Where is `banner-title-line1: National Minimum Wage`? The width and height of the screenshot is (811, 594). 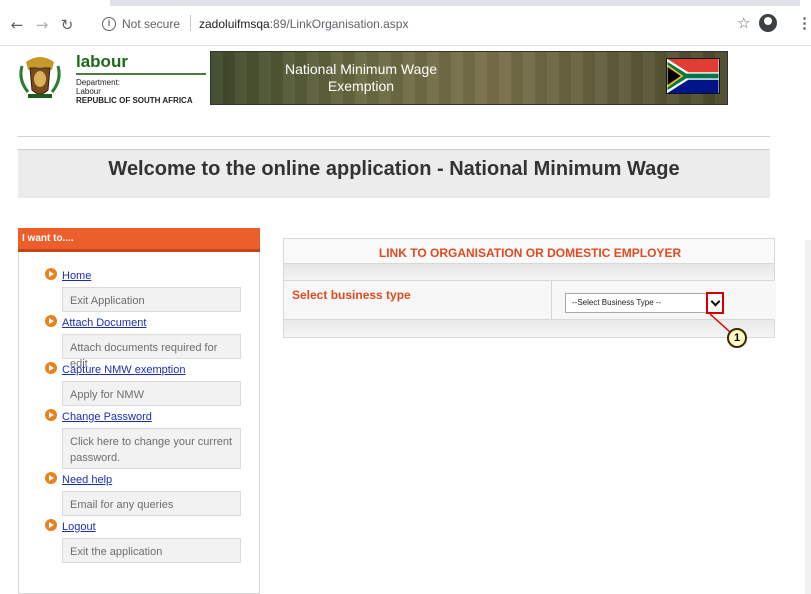 banner-title-line1: National Minimum Wage is located at coordinates (361, 69).